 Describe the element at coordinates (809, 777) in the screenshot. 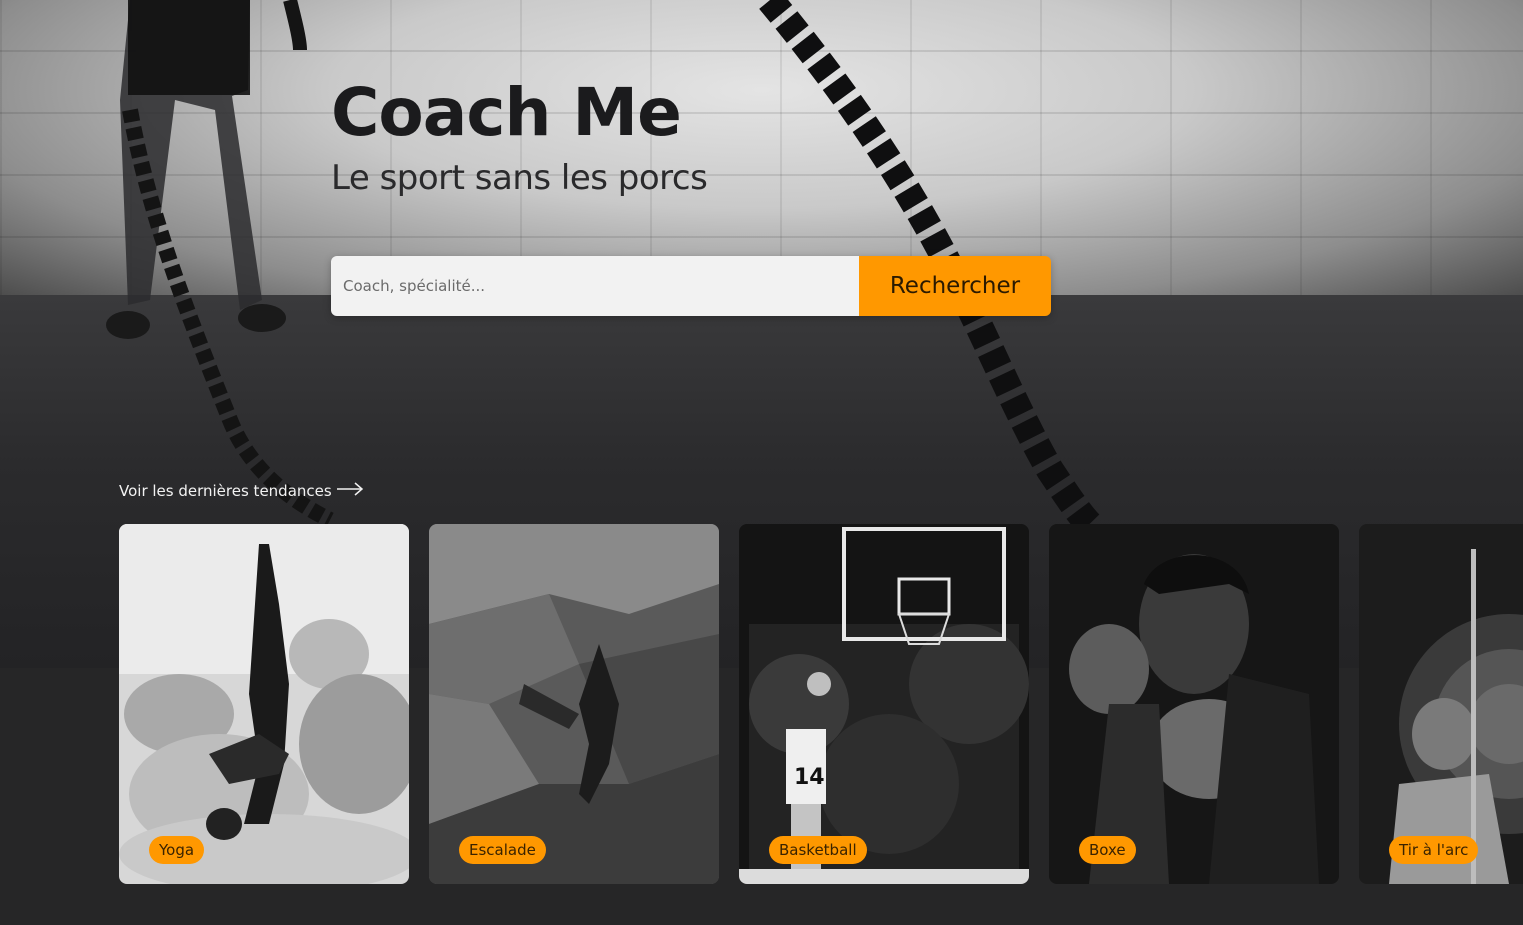

I see `svg-text: 14` at that location.